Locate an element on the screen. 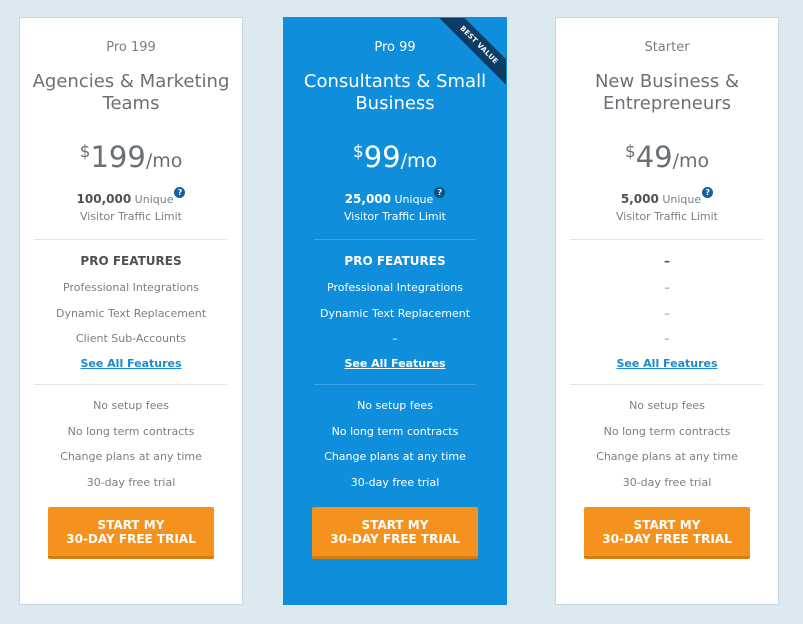 Image resolution: width=803 pixels, height=624 pixels. visitor-limit: 5,000 Unique? is located at coordinates (667, 196).